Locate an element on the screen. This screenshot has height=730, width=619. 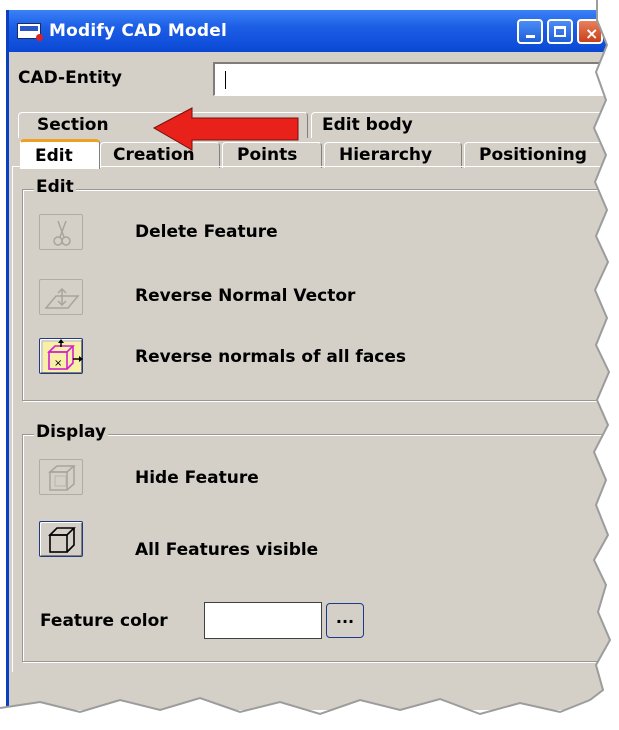
tab-positioning: Positioning is located at coordinates (540, 155).